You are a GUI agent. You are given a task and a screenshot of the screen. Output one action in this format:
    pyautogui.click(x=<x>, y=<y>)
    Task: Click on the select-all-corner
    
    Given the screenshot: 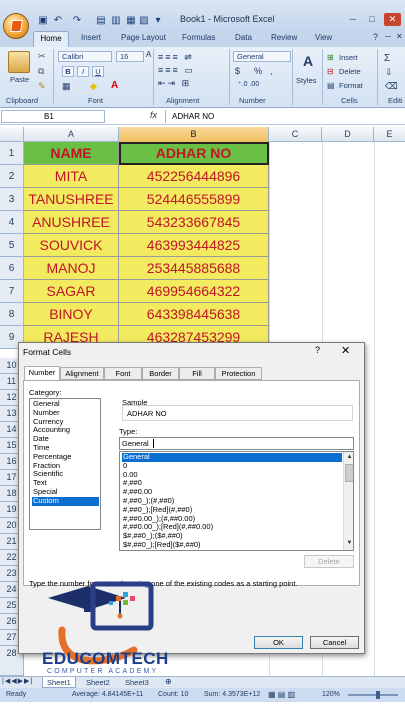 What is the action you would take?
    pyautogui.click(x=12, y=134)
    